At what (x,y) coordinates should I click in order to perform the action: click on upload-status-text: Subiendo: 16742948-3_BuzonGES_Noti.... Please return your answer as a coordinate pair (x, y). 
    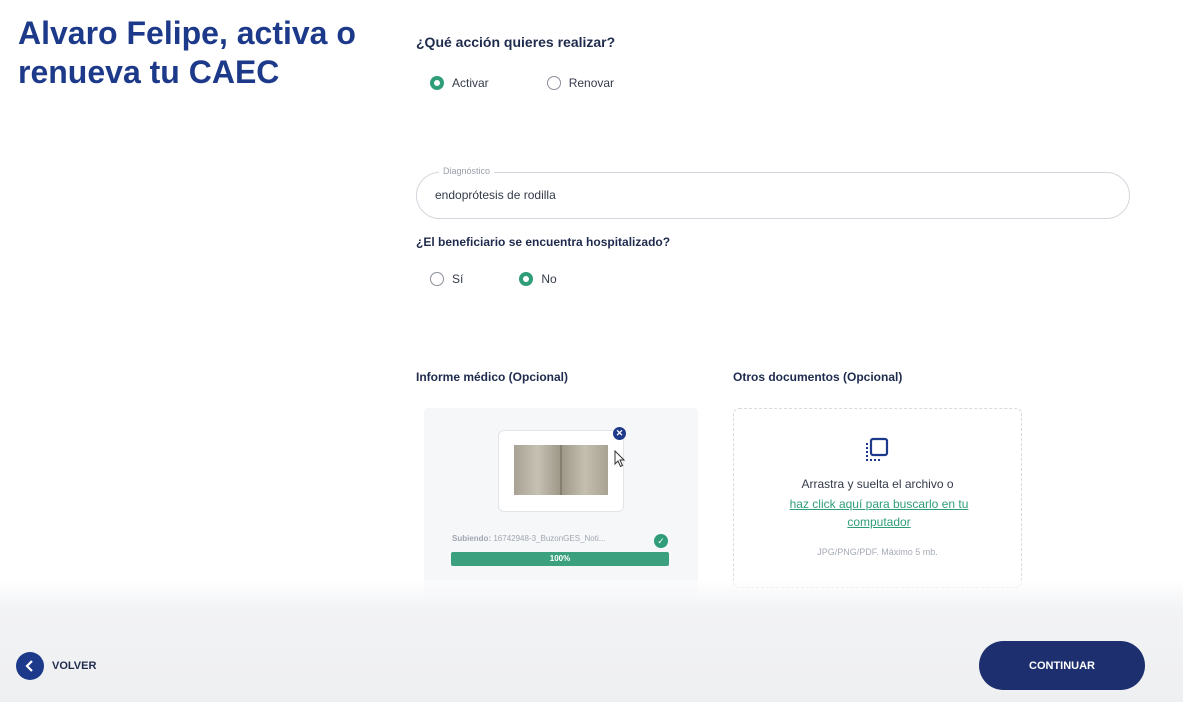
    Looking at the image, I should click on (562, 538).